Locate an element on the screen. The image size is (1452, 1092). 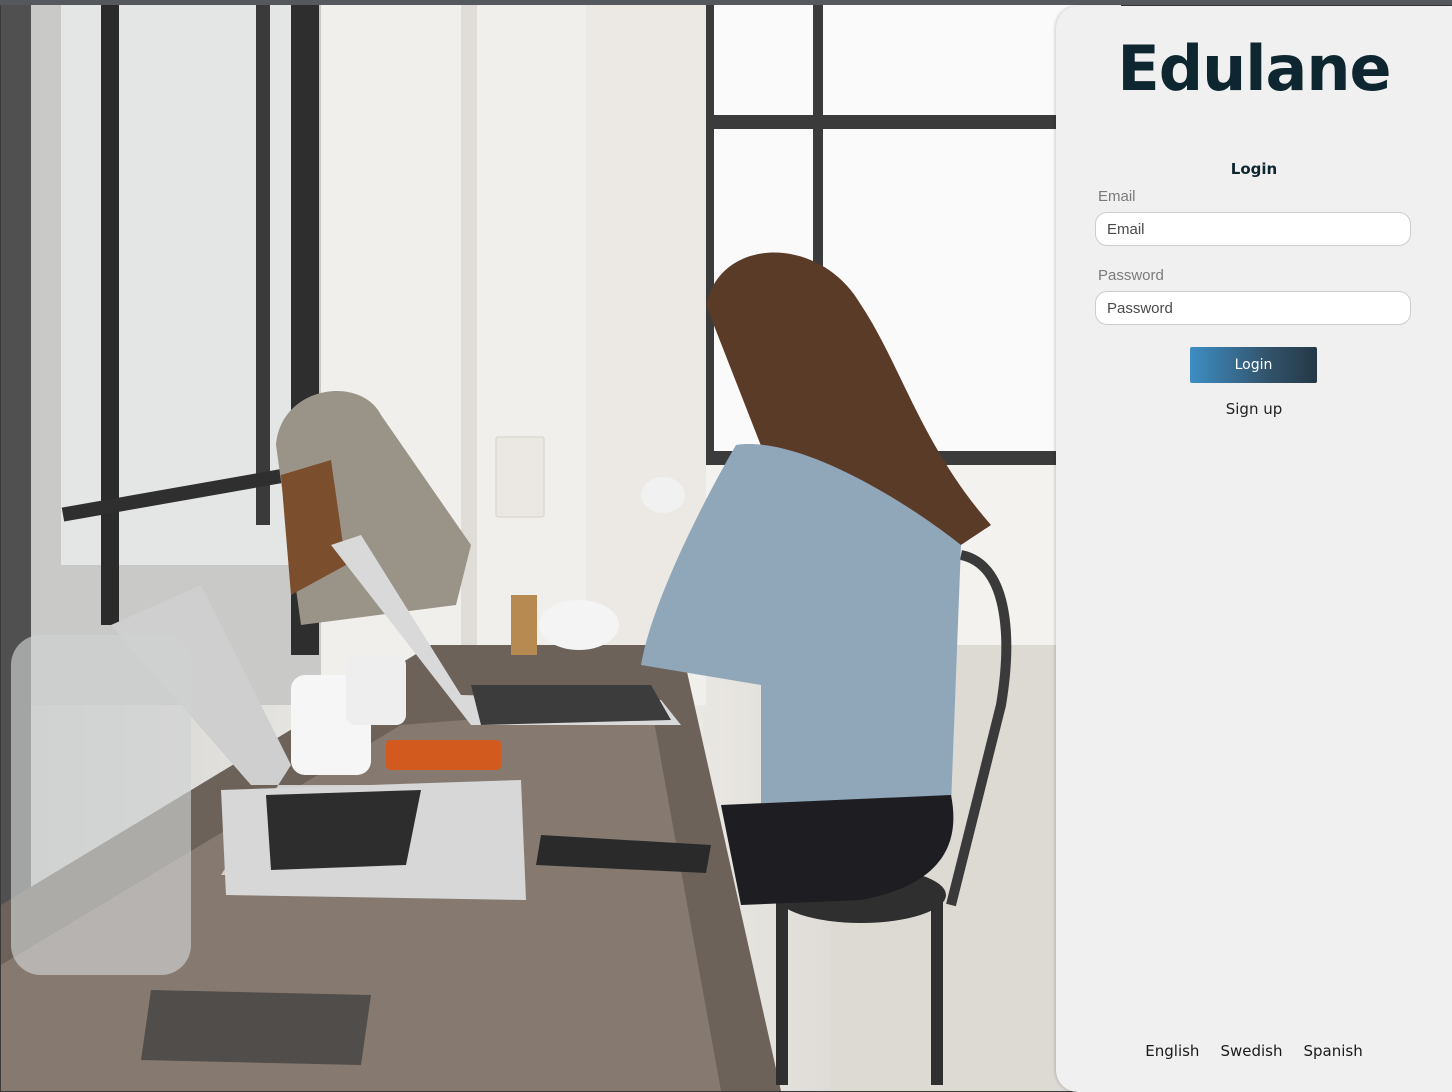
language-spanish: Spanish is located at coordinates (1332, 1051).